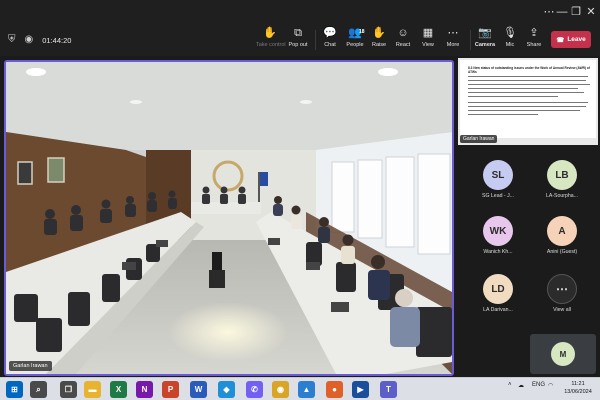 This screenshot has height=400, width=600. What do you see at coordinates (12, 40) in the screenshot?
I see `shield-icon: ⛨` at bounding box center [12, 40].